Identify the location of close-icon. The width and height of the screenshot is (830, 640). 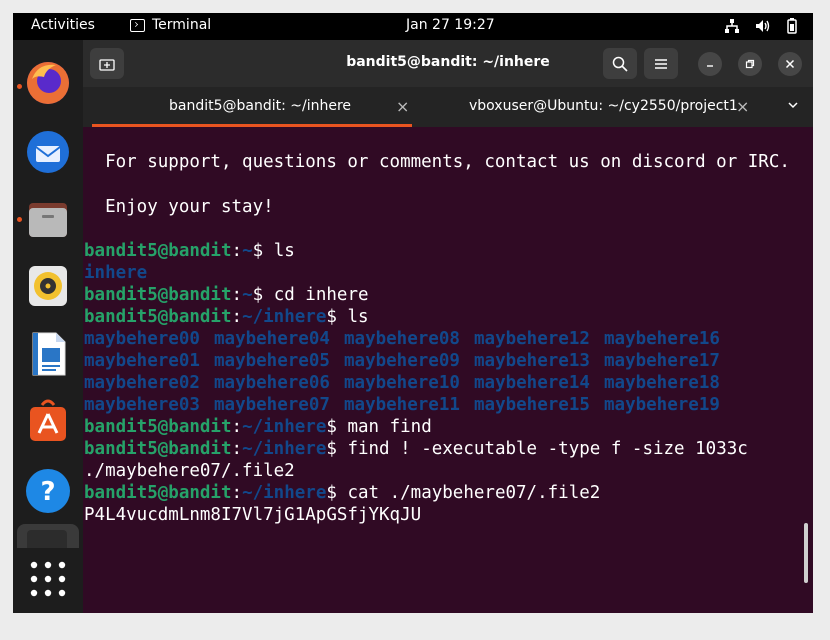
(790, 64).